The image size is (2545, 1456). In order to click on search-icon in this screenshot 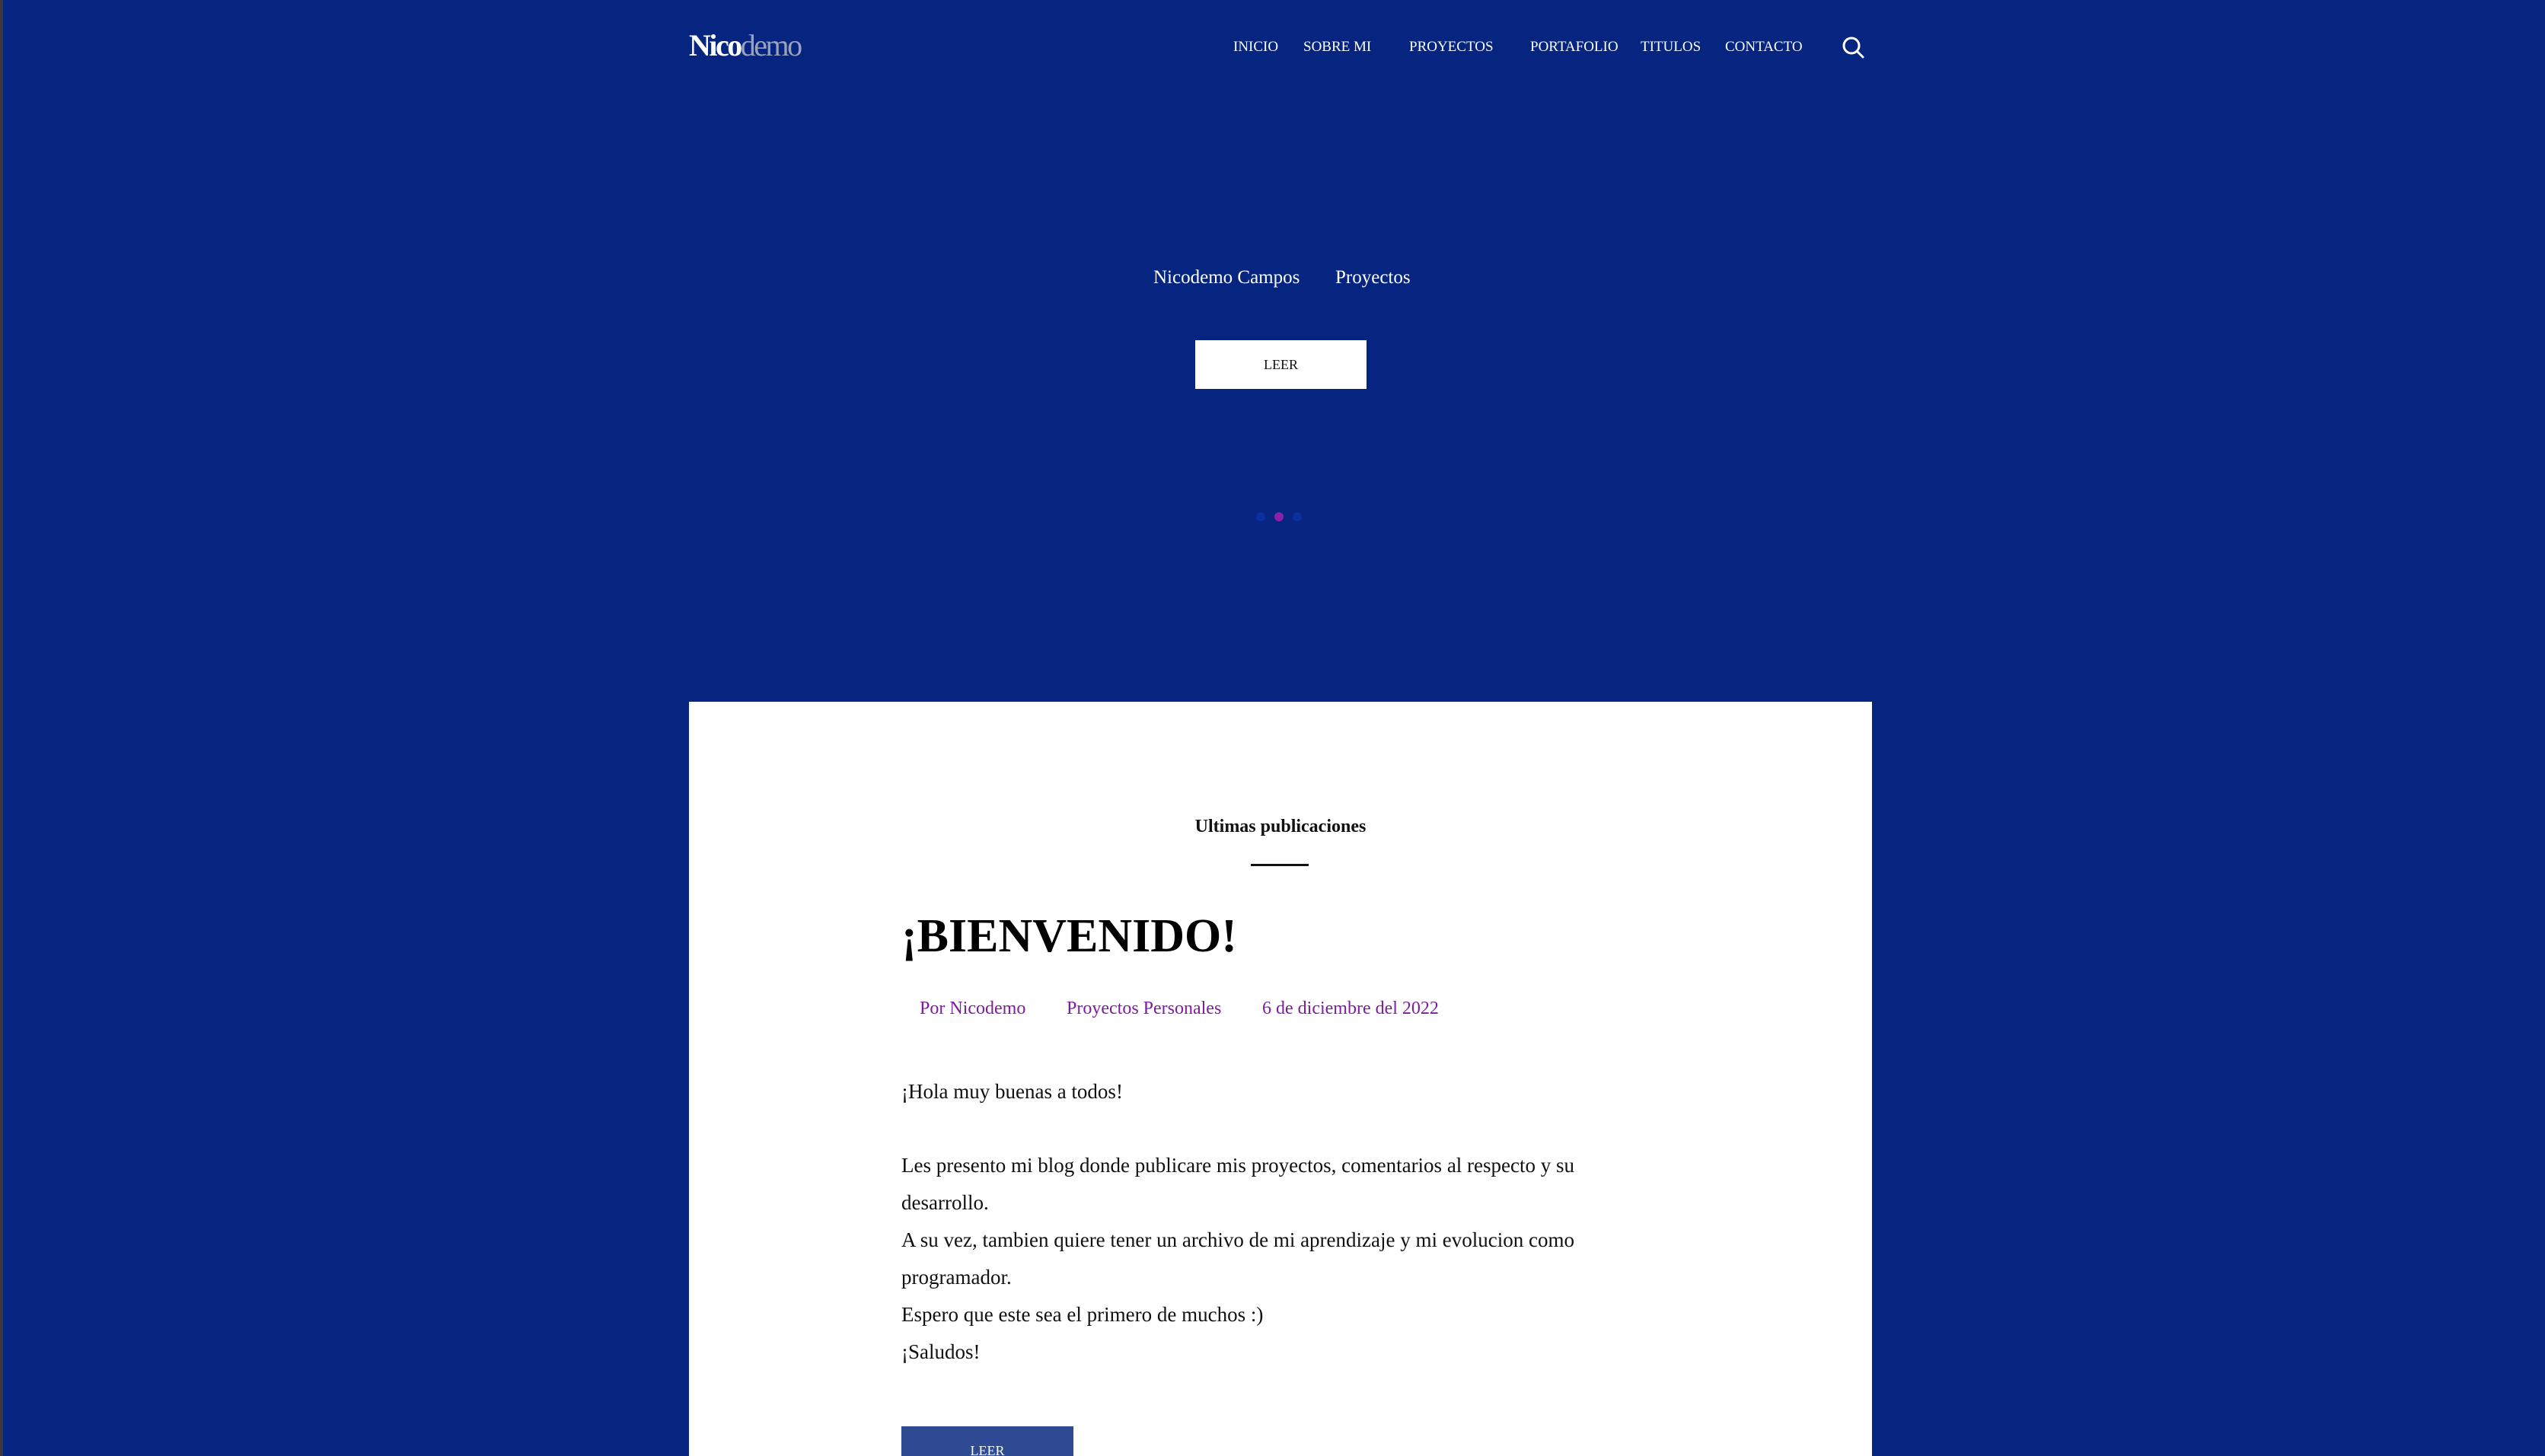, I will do `click(1853, 47)`.